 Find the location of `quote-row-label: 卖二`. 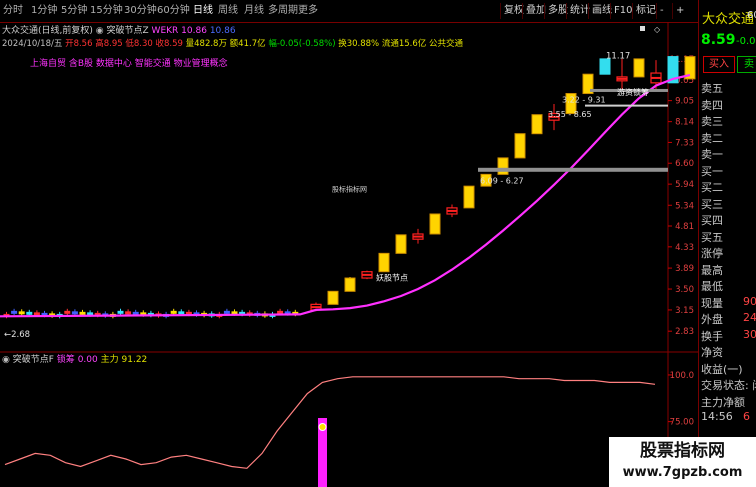

quote-row-label: 卖二 is located at coordinates (712, 138).